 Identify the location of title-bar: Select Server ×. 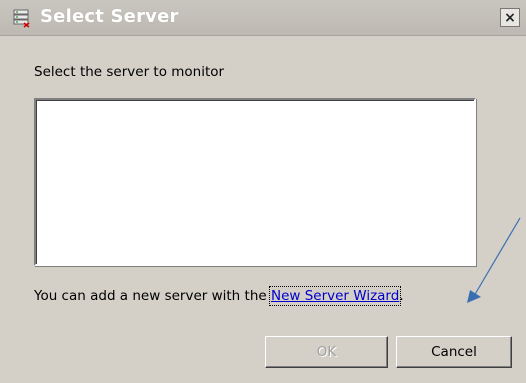
(263, 18).